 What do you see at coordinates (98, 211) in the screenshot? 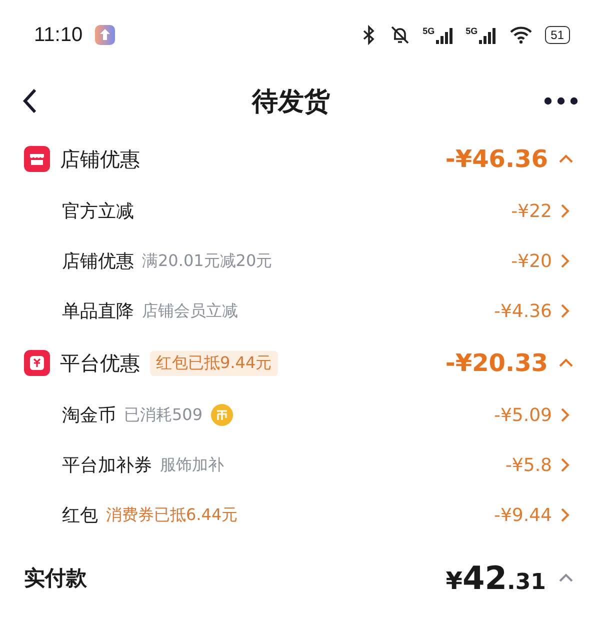
I see `discount-label: 官方立减` at bounding box center [98, 211].